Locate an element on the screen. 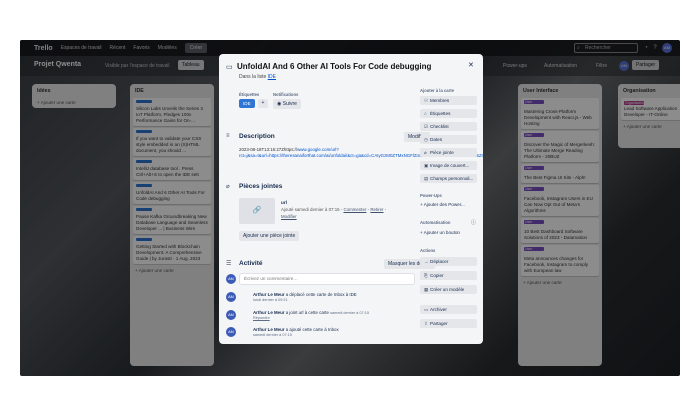  add-button-button: + Ajouter un bouton is located at coordinates (440, 232).